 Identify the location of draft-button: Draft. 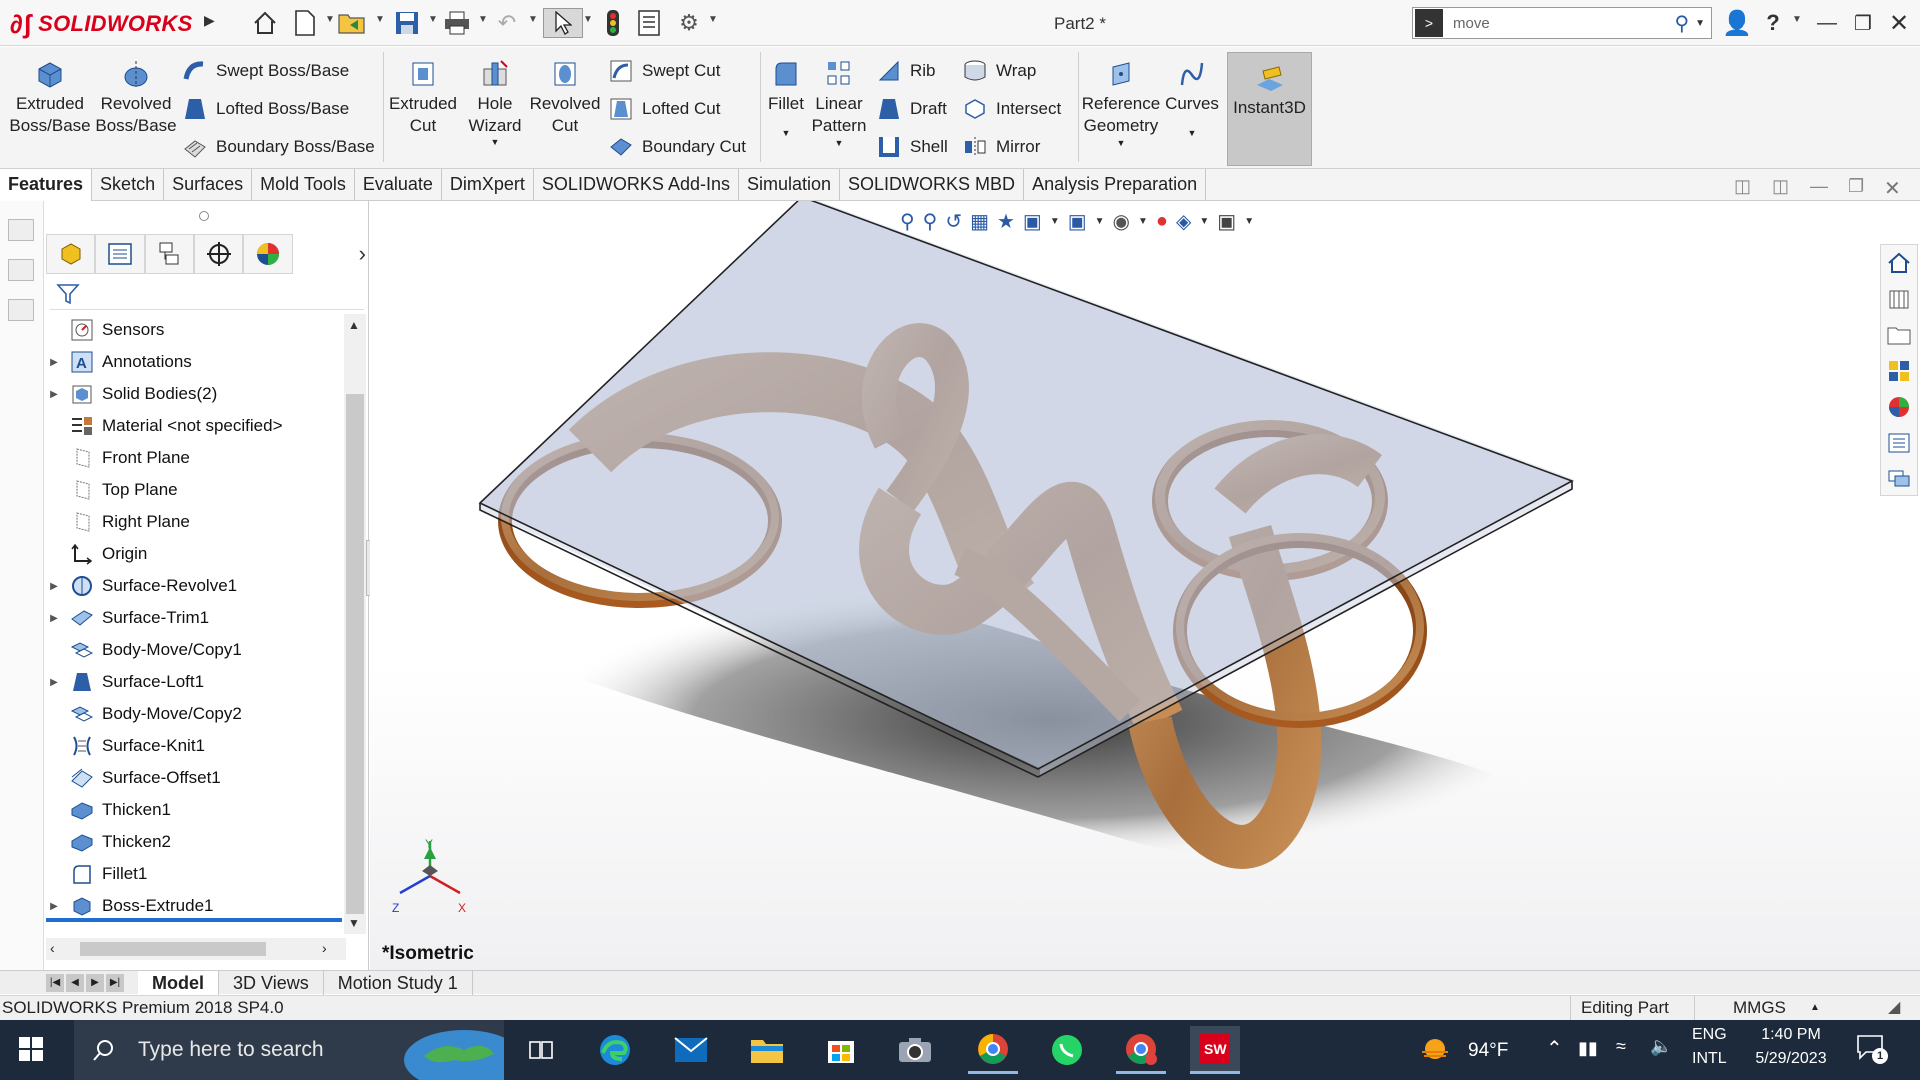
(911, 109).